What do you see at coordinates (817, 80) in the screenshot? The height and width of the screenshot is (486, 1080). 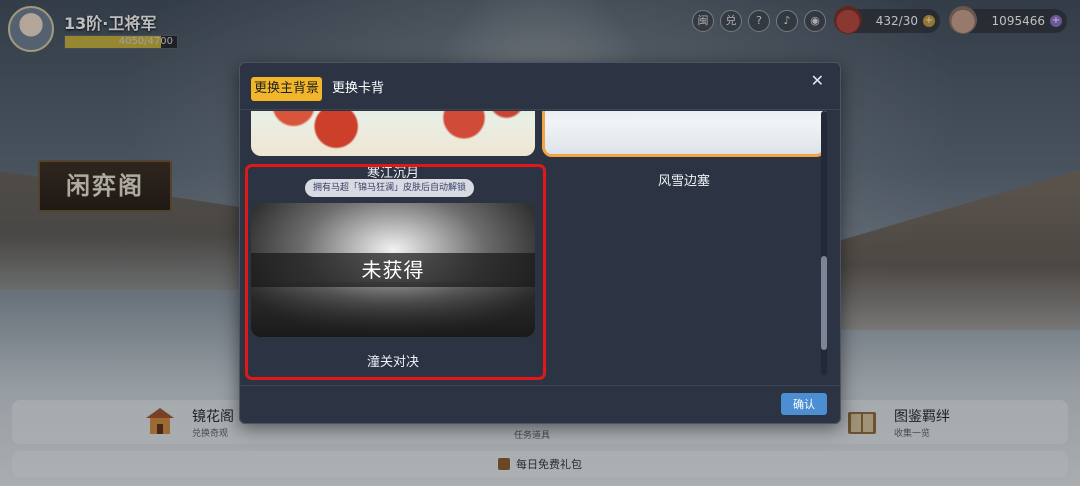 I see `close-icon: ✕` at bounding box center [817, 80].